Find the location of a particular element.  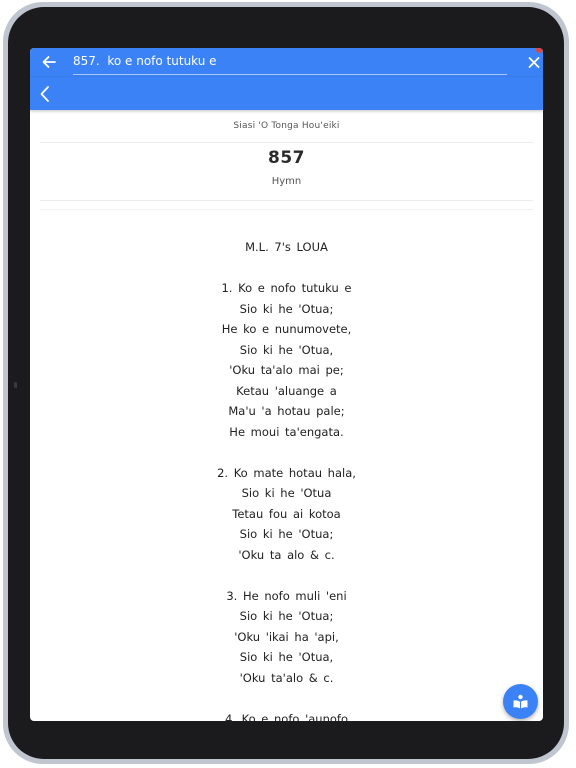

hymn-source: Siasi 'O Tonga Hou'eiki is located at coordinates (286, 126).